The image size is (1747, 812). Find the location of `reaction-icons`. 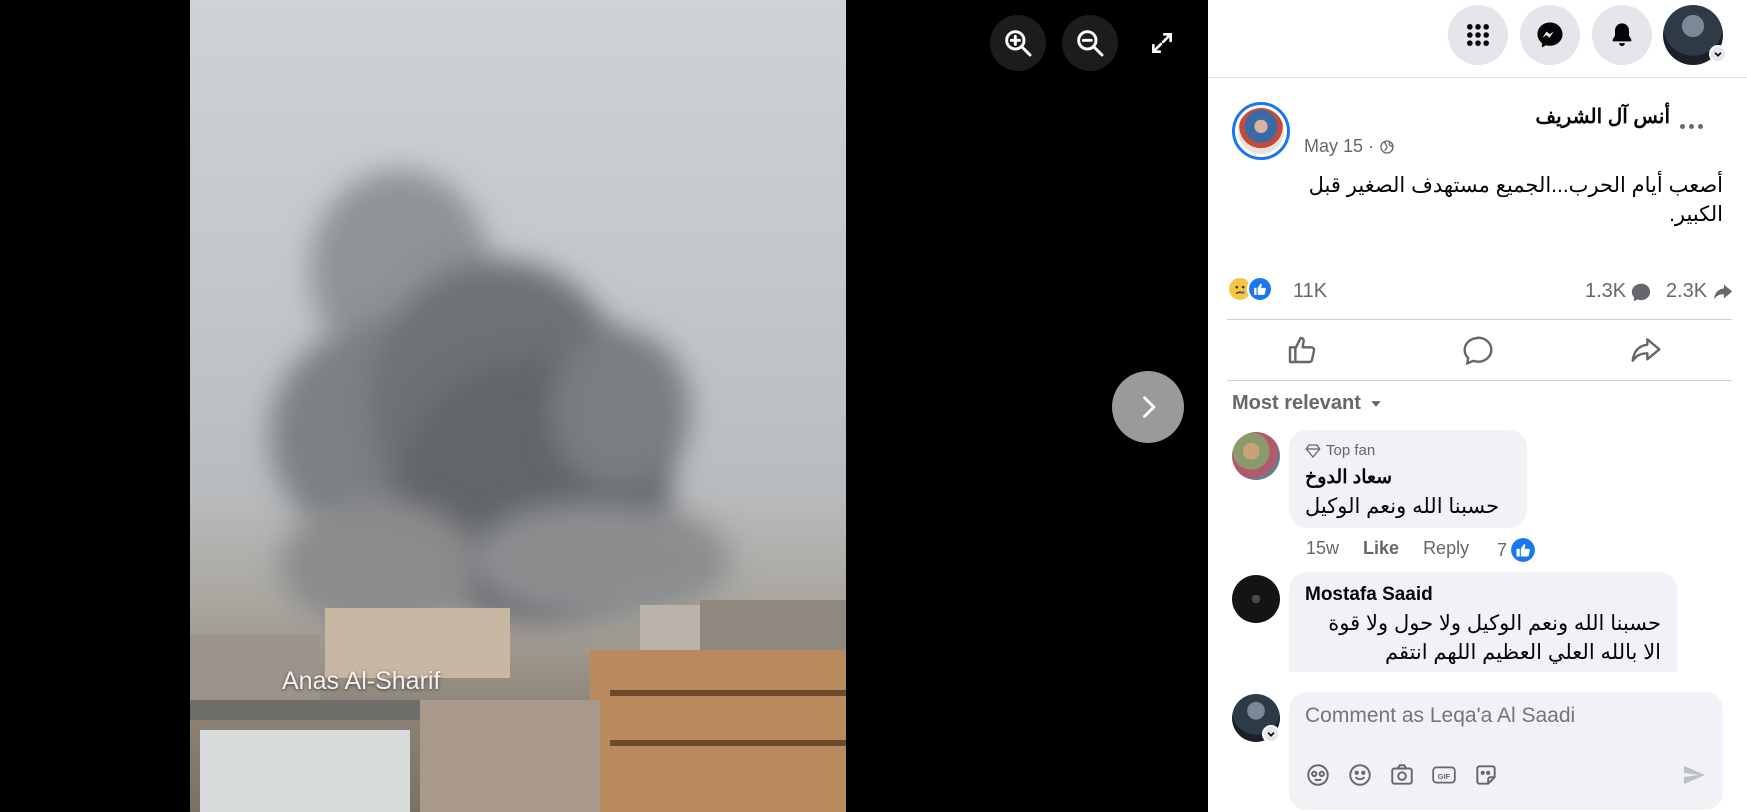

reaction-icons is located at coordinates (1250, 289).